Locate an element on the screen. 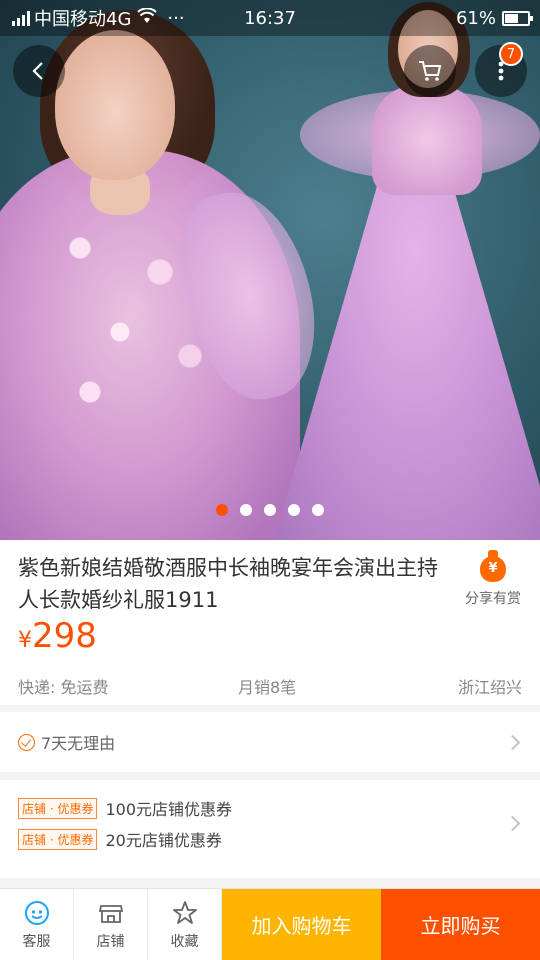 Image resolution: width=540 pixels, height=960 pixels. share-reward-label: 分享有赏 is located at coordinates (493, 599).